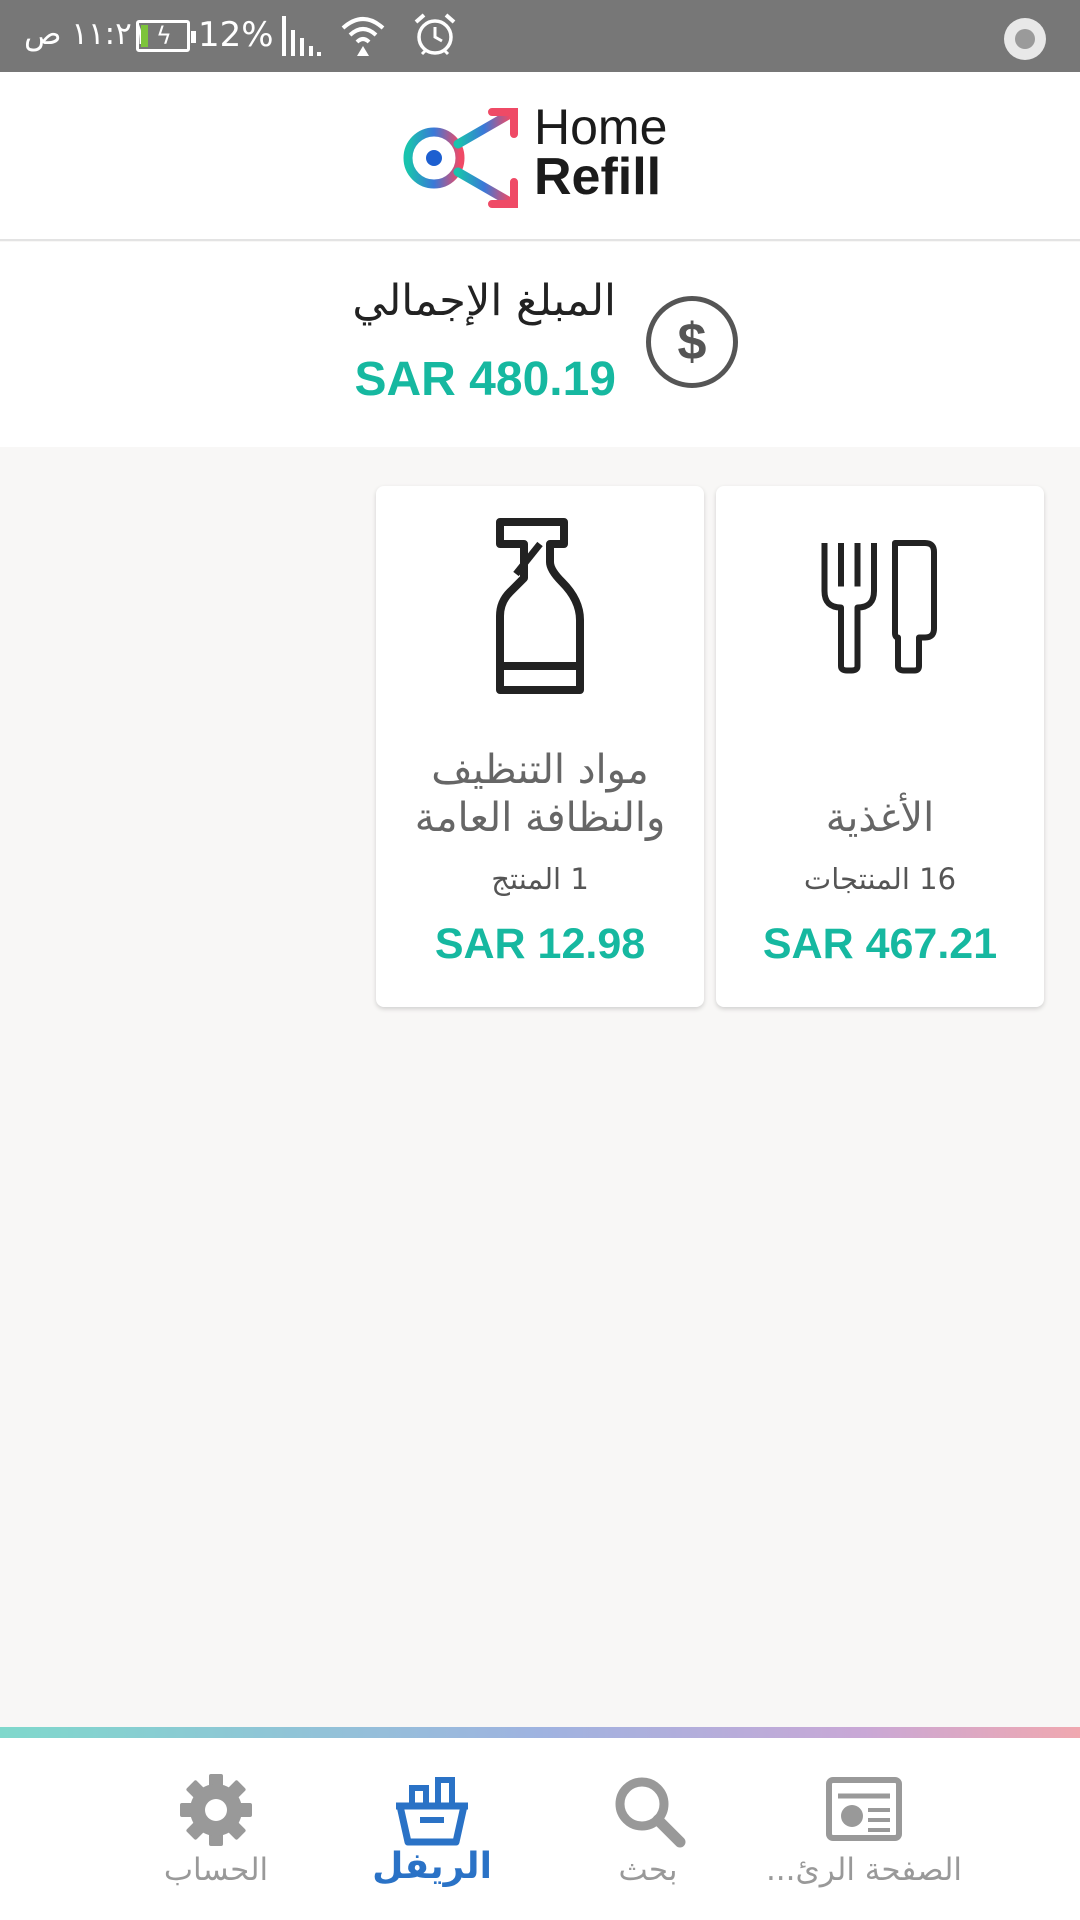 This screenshot has height=1920, width=1080. Describe the element at coordinates (601, 127) in the screenshot. I see `logo-line-home: Home` at that location.